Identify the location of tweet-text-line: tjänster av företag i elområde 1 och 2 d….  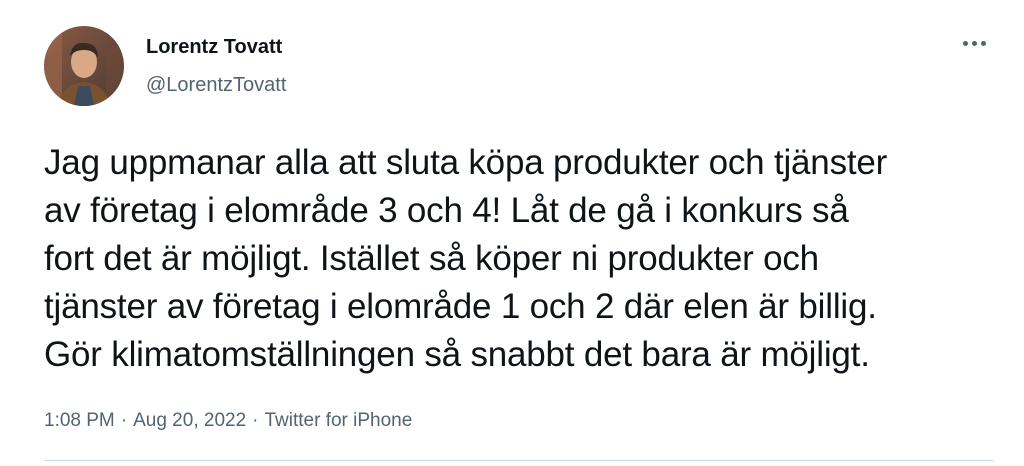
(460, 306).